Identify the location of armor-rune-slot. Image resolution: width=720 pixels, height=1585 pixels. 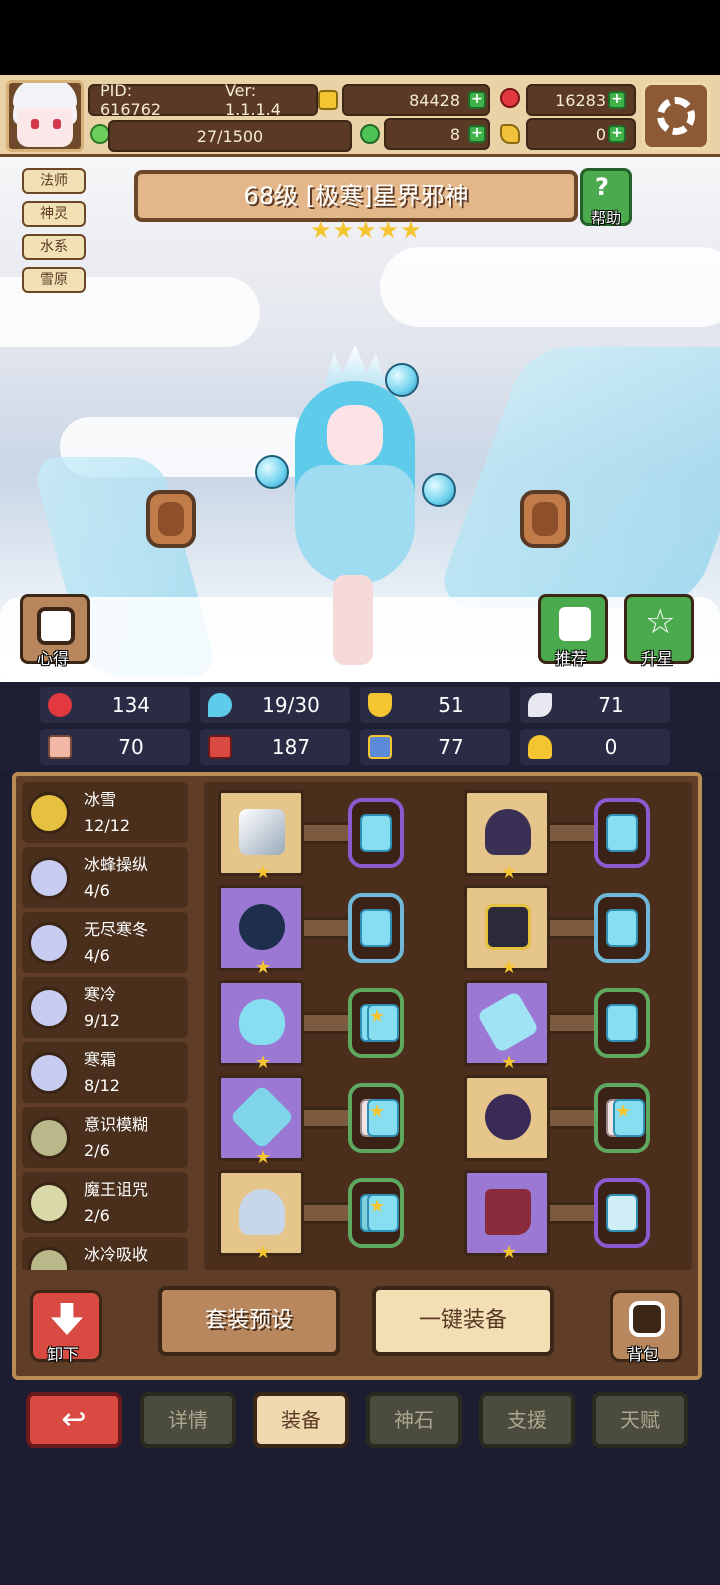
(622, 928).